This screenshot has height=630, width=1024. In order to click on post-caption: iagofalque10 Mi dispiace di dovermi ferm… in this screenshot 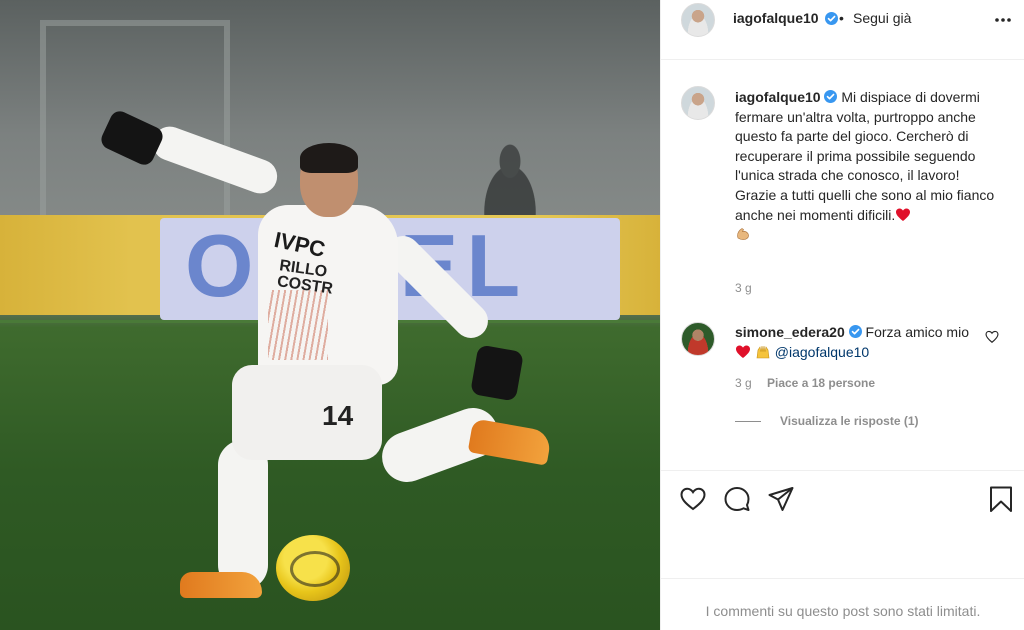, I will do `click(870, 166)`.